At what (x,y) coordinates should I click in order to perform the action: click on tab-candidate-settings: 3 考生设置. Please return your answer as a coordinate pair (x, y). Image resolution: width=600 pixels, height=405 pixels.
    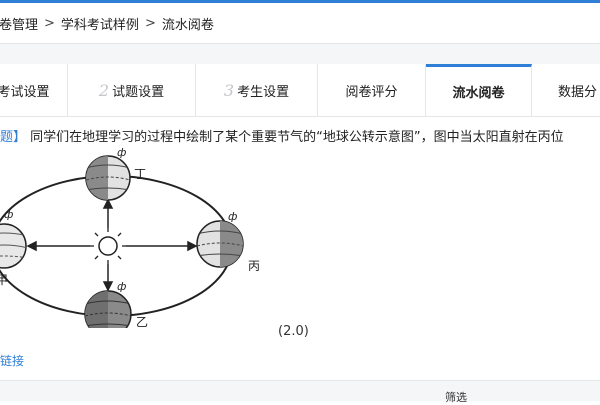
    Looking at the image, I should click on (257, 90).